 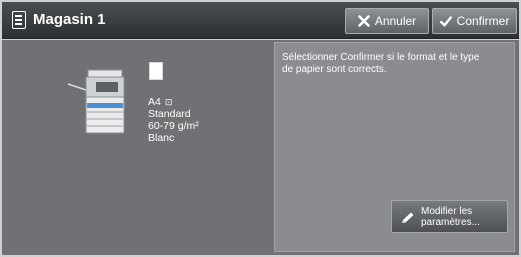 What do you see at coordinates (260, 20) in the screenshot?
I see `title-bar: Magasin 1 Annuler Confirmer` at bounding box center [260, 20].